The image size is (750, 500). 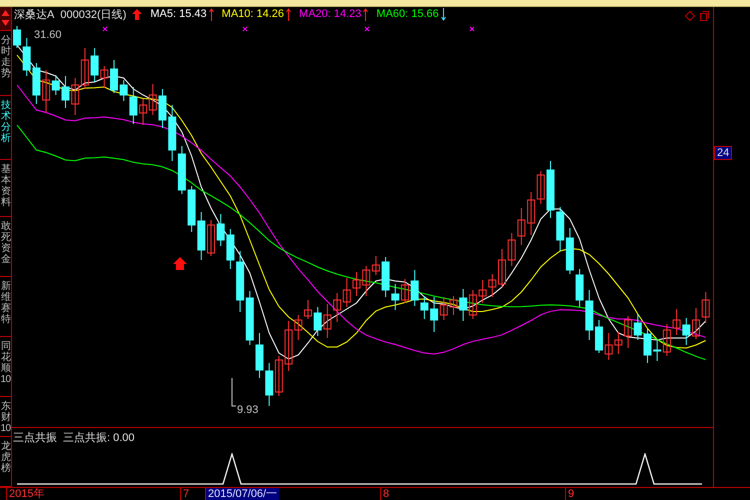 I want to click on date-axis-label: 8, so click(x=386, y=494).